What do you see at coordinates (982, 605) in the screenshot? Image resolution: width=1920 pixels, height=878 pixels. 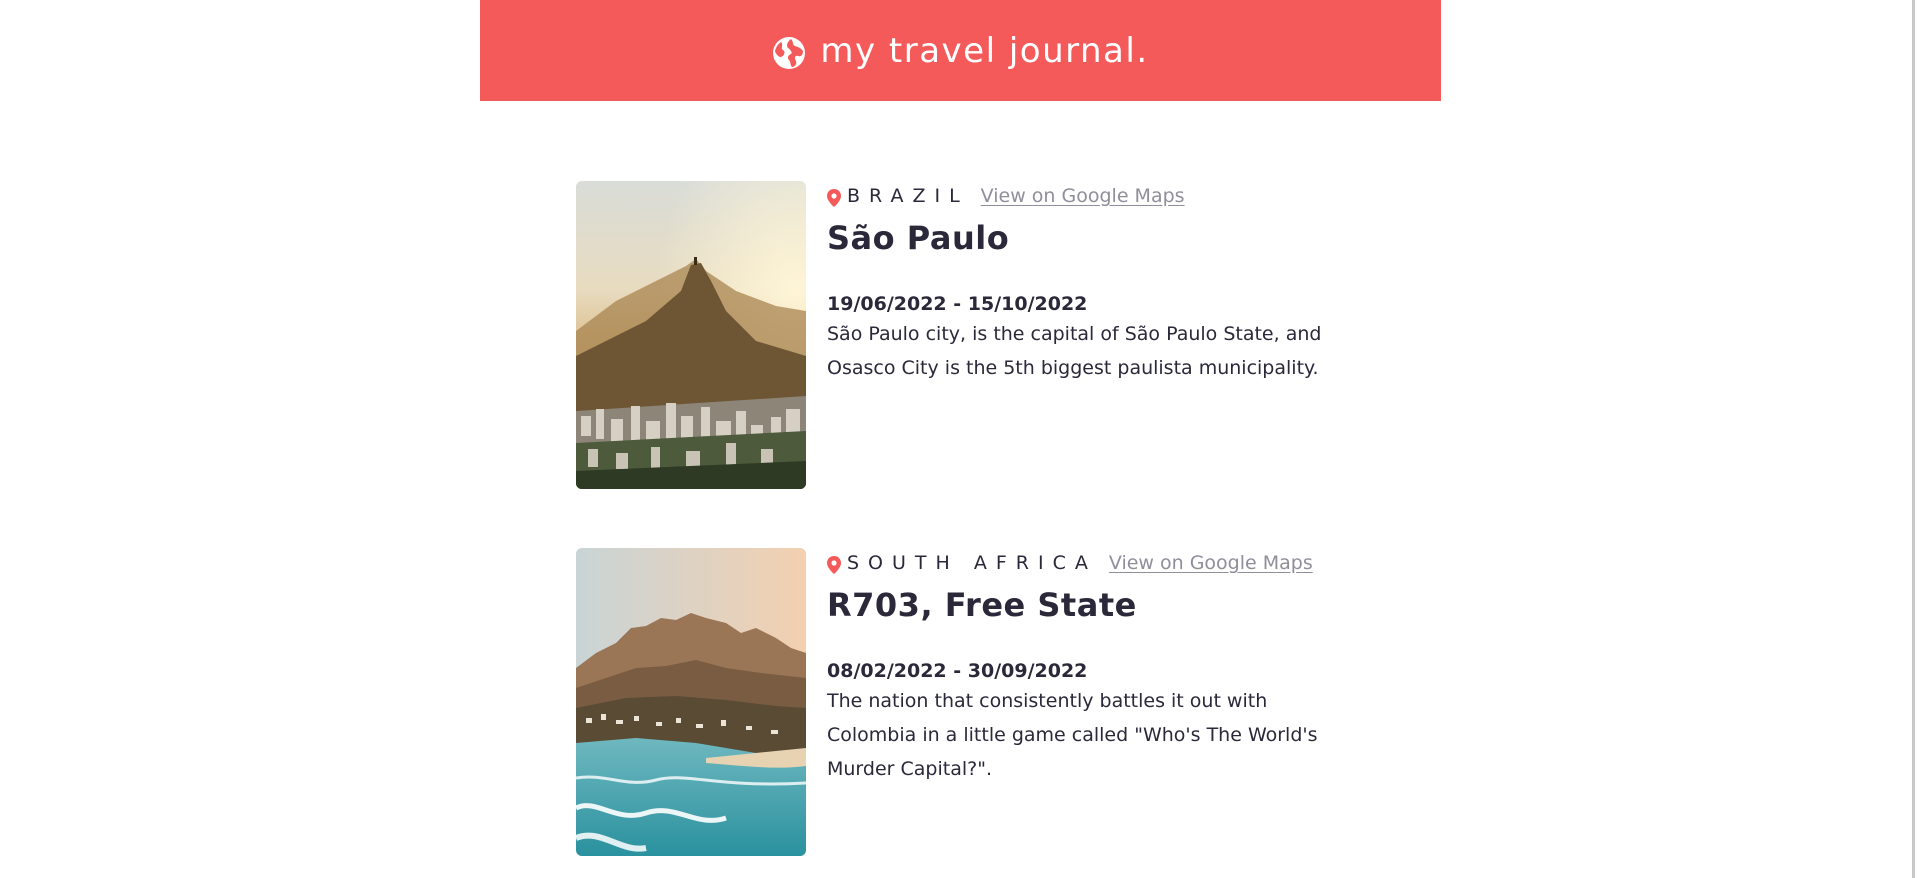 I see `place-title: R703, Free State` at bounding box center [982, 605].